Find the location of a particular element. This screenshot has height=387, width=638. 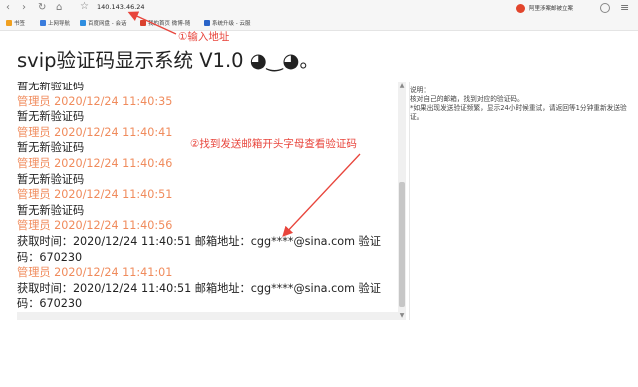

bookmark-item: 系统升级 - 云服 is located at coordinates (227, 23).